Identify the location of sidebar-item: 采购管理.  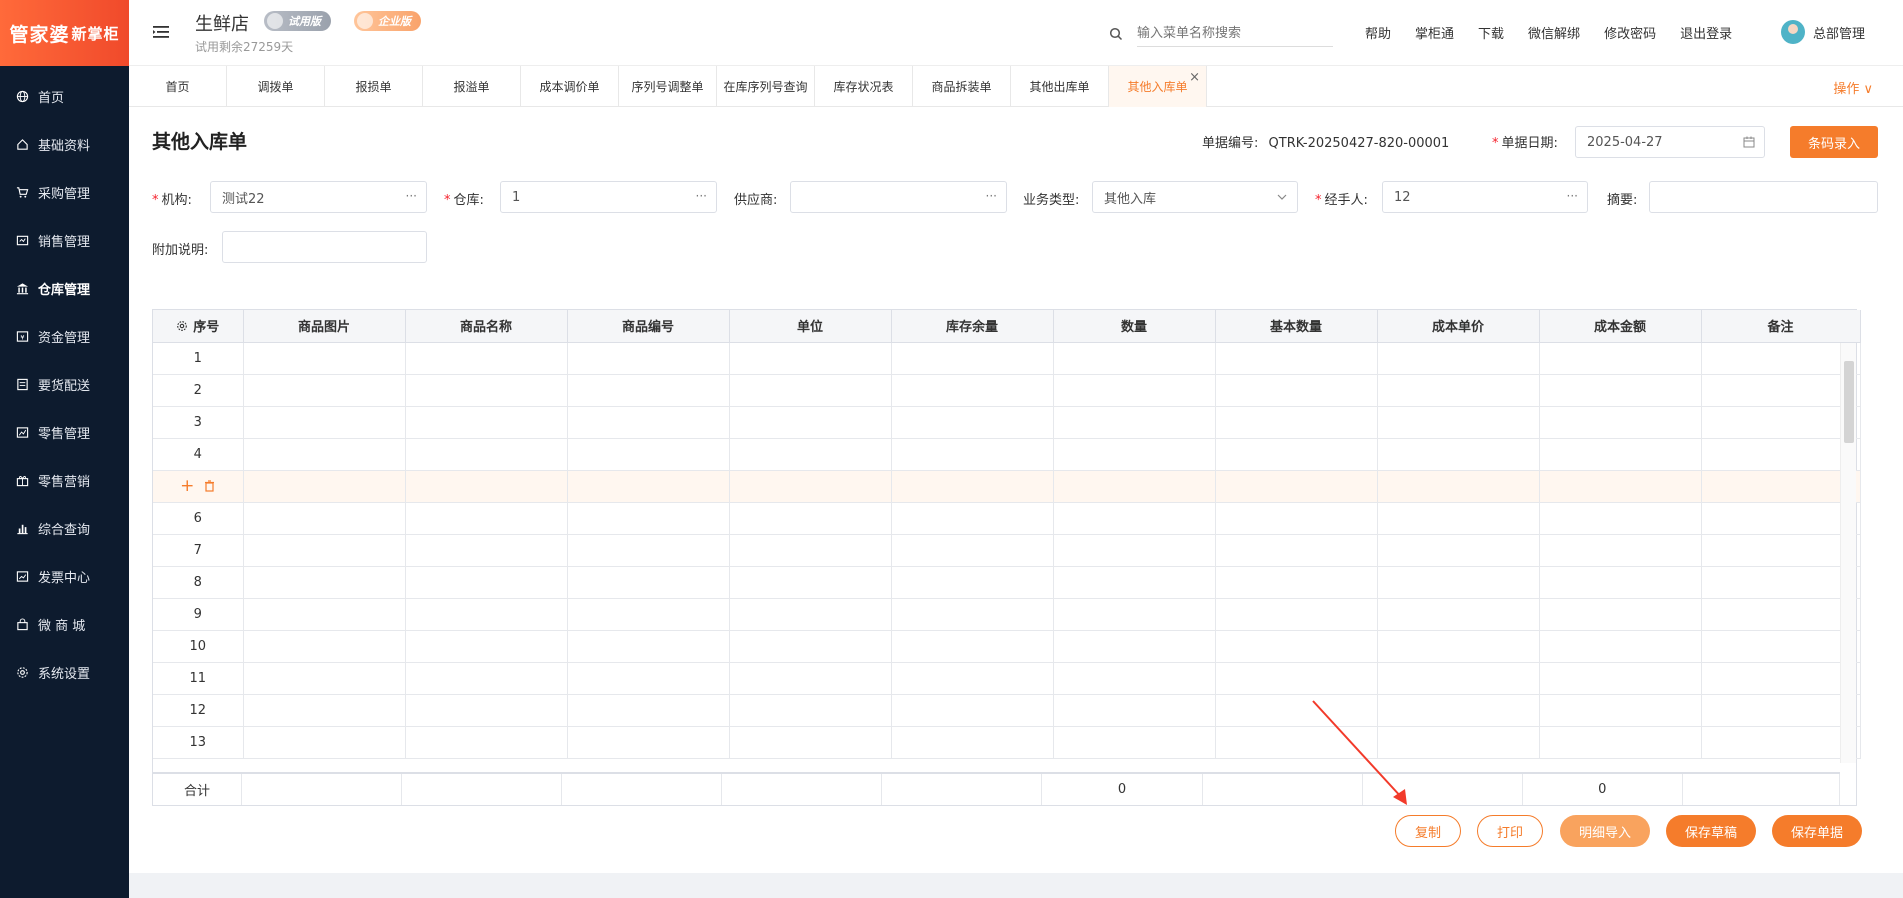
(64, 192).